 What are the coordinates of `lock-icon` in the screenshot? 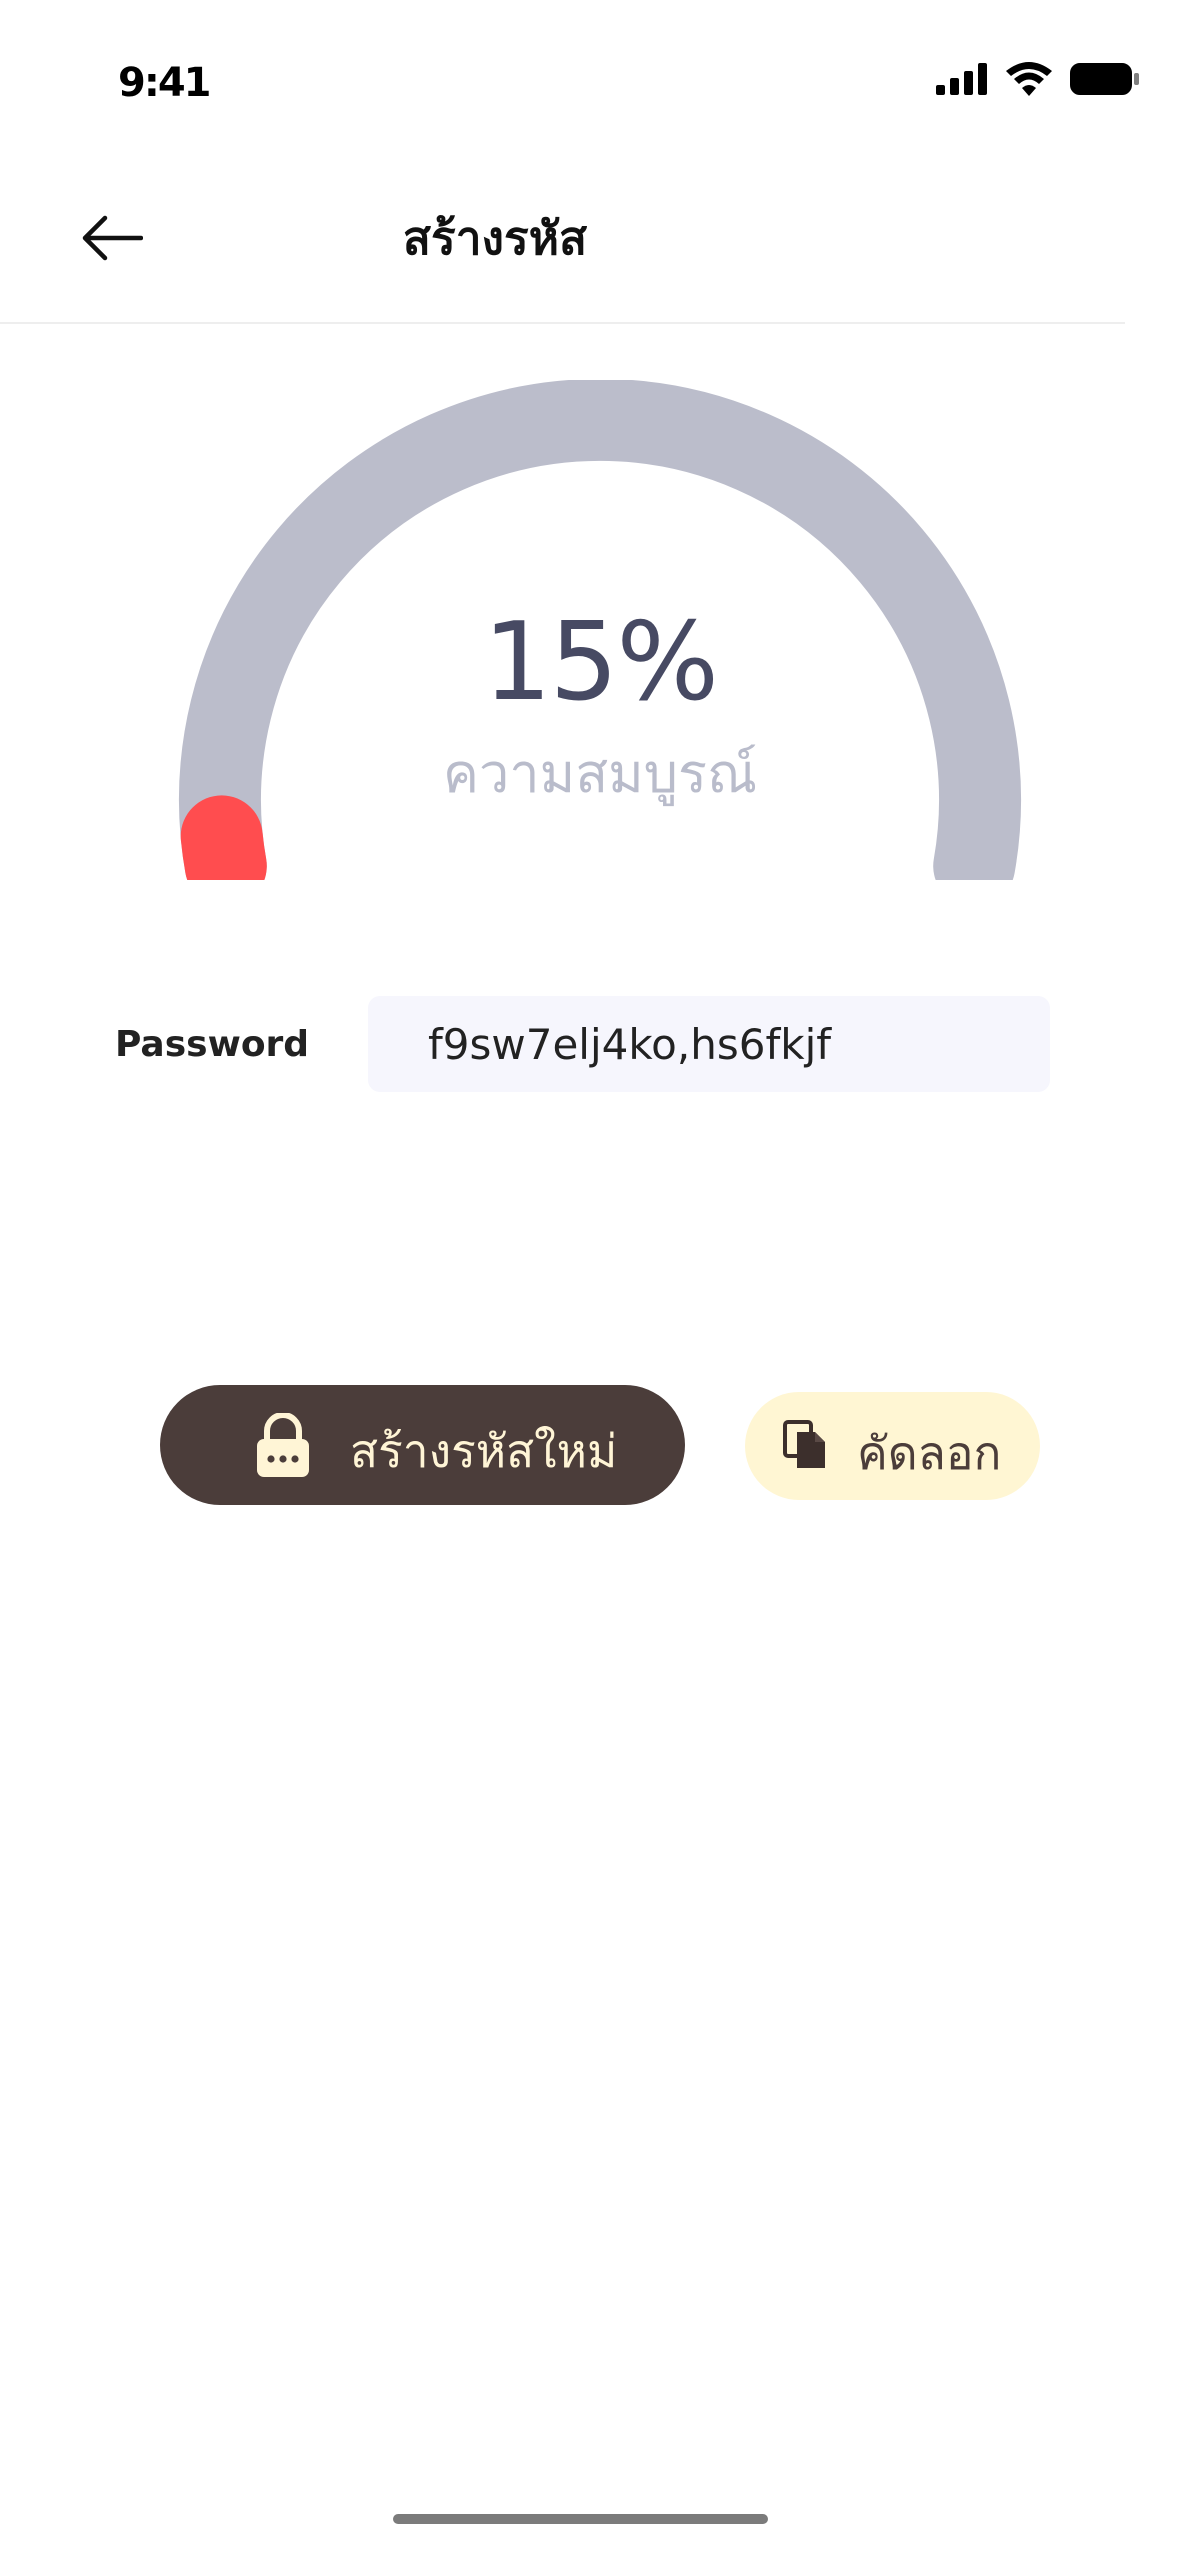 It's located at (283, 1444).